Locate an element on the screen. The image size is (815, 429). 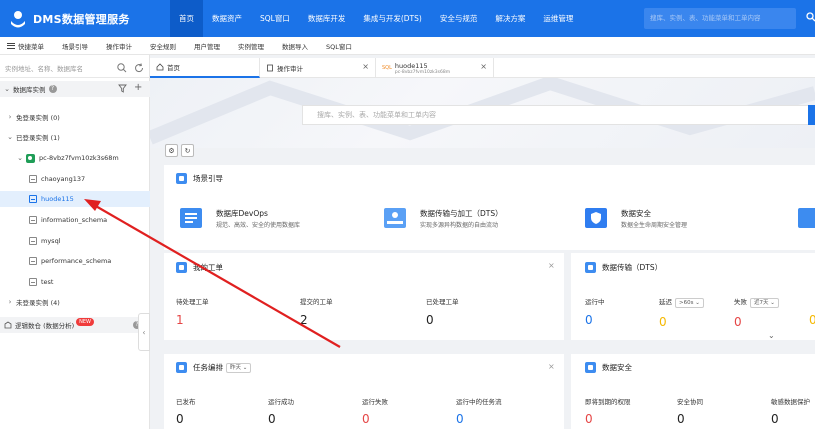
scene-devops: 数据库DevOps 规范、高效、安全的使用数据库 is located at coordinates (270, 220).